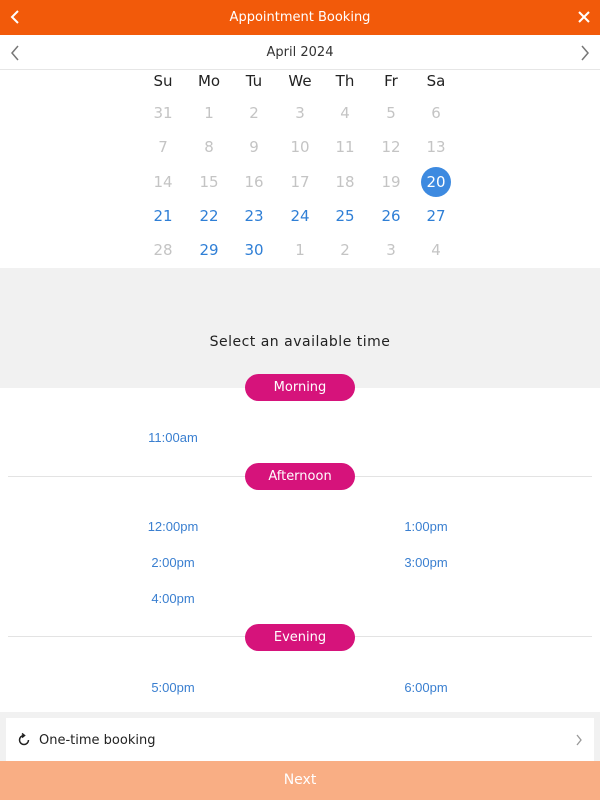  I want to click on calendar-day: 7, so click(163, 147).